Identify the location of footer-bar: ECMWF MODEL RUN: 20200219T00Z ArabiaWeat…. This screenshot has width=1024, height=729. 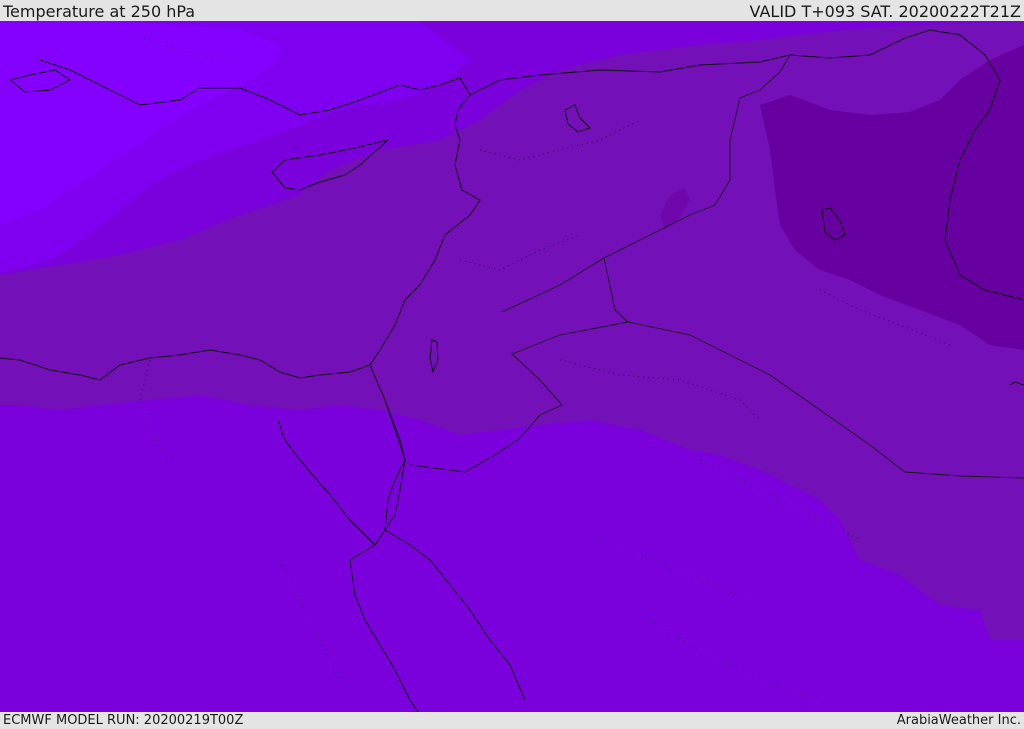
(512, 720).